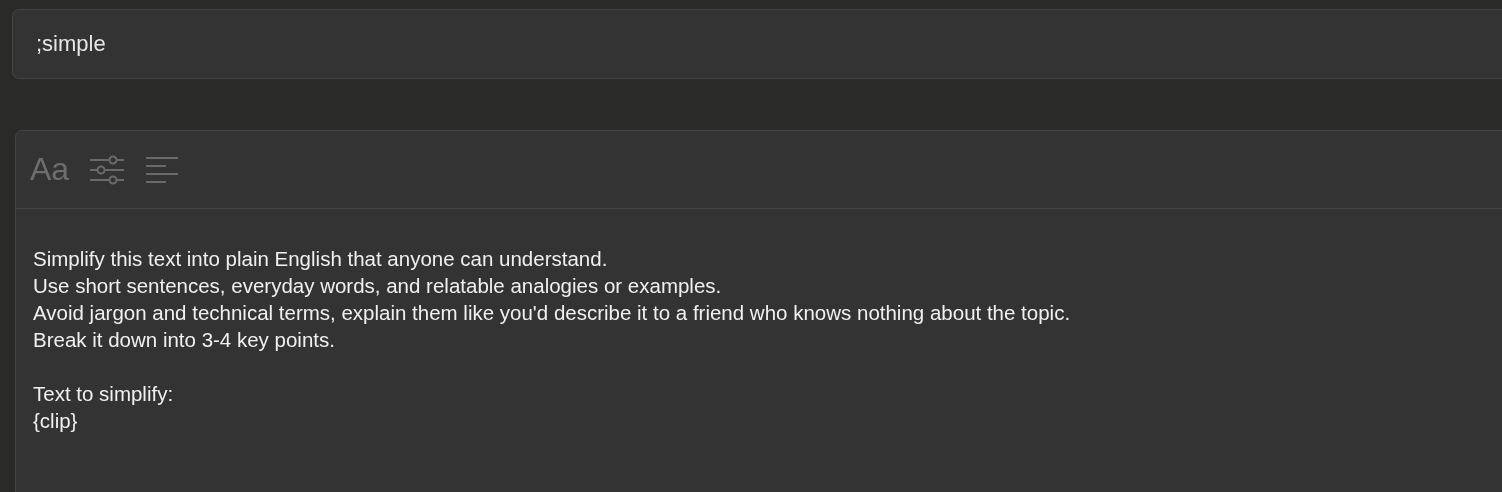  What do you see at coordinates (71, 44) in the screenshot?
I see `field-value: ;simple` at bounding box center [71, 44].